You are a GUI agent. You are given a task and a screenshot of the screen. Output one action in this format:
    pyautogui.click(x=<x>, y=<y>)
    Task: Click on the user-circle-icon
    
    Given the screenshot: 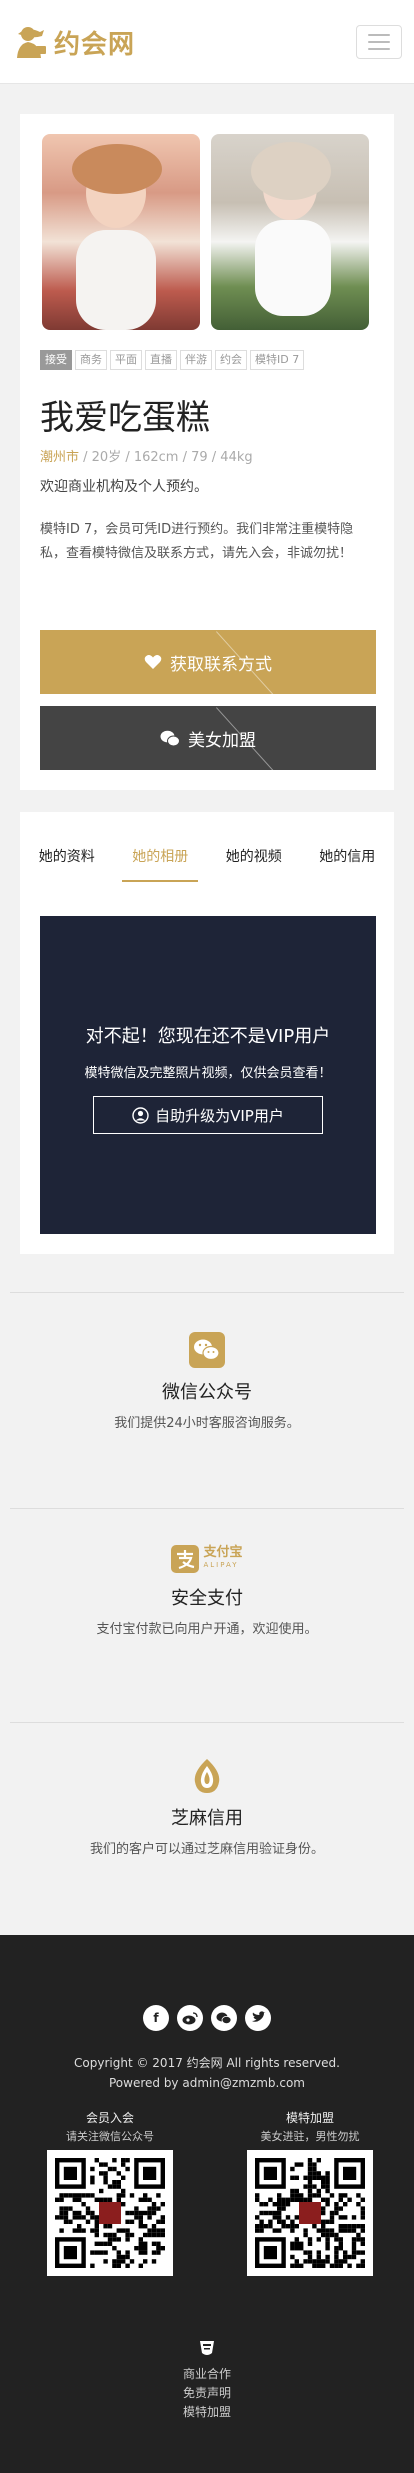 What is the action you would take?
    pyautogui.click(x=140, y=1115)
    